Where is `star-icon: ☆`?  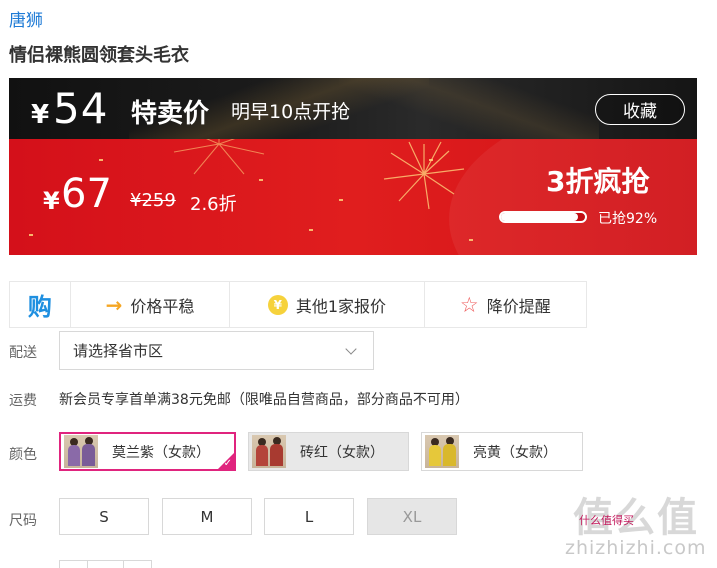 star-icon: ☆ is located at coordinates (469, 304).